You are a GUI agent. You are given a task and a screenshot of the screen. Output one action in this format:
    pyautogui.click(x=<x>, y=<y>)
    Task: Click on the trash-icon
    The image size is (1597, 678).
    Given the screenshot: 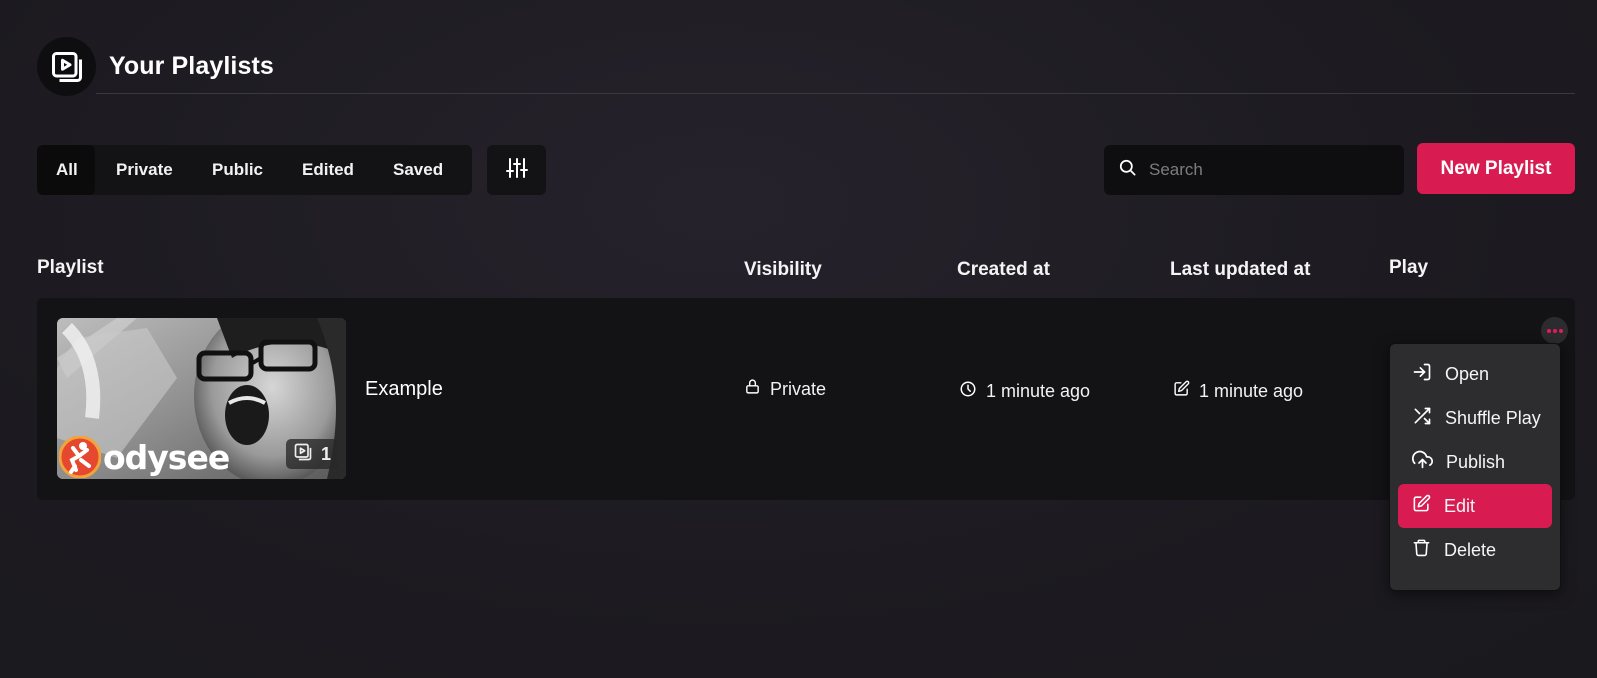 What is the action you would take?
    pyautogui.click(x=1428, y=550)
    